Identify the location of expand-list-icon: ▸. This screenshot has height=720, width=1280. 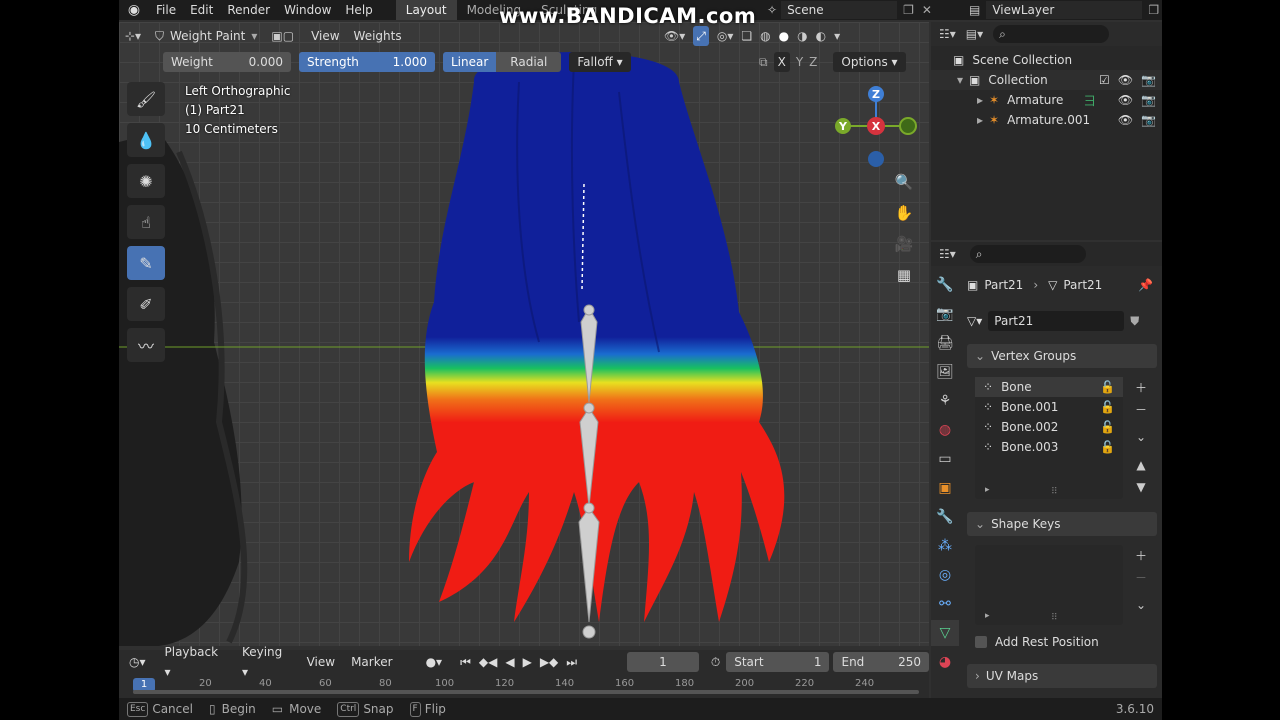
(987, 616).